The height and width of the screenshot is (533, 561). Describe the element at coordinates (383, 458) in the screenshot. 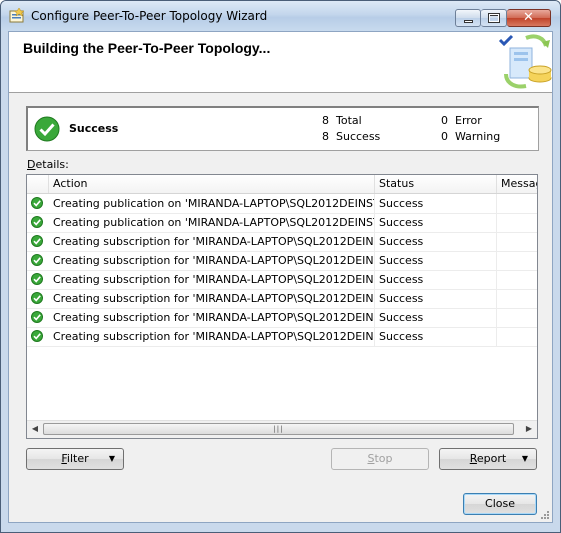

I see `stop-label: top` at that location.